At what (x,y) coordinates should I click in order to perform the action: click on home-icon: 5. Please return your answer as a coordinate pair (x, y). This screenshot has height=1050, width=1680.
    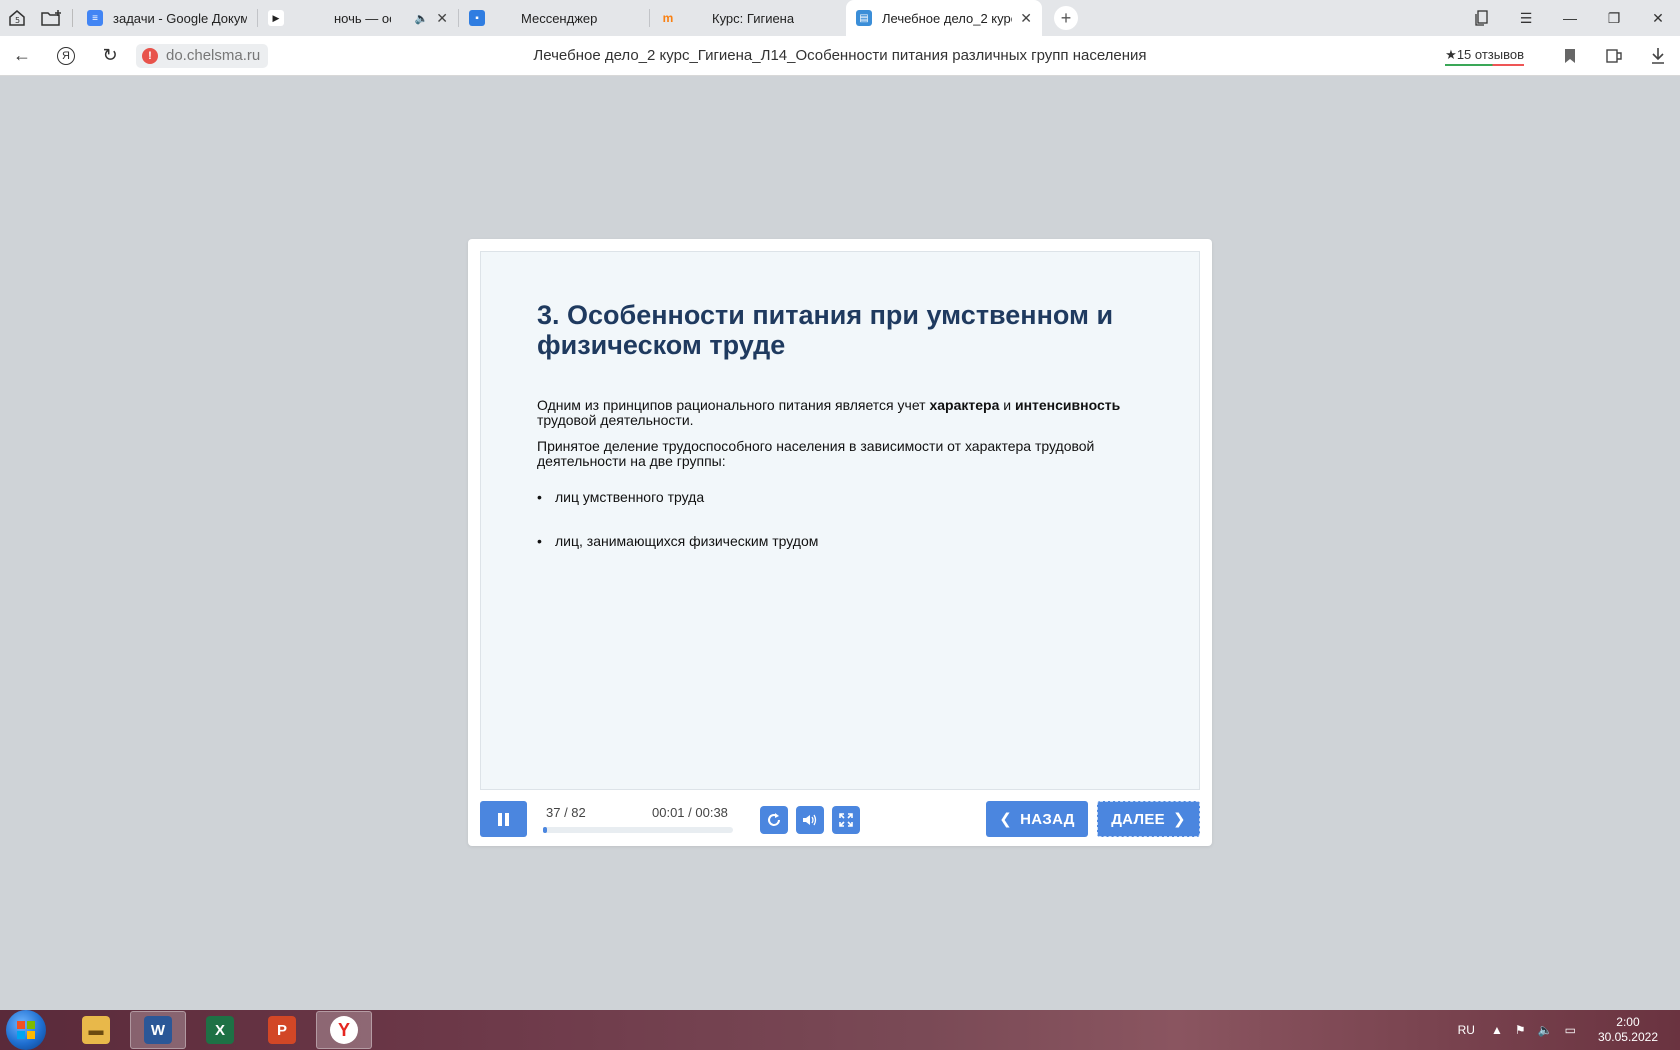
    Looking at the image, I should click on (17, 18).